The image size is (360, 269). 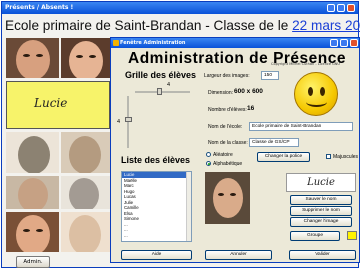 What do you see at coordinates (316, 94) in the screenshot?
I see `smiley-icon` at bounding box center [316, 94].